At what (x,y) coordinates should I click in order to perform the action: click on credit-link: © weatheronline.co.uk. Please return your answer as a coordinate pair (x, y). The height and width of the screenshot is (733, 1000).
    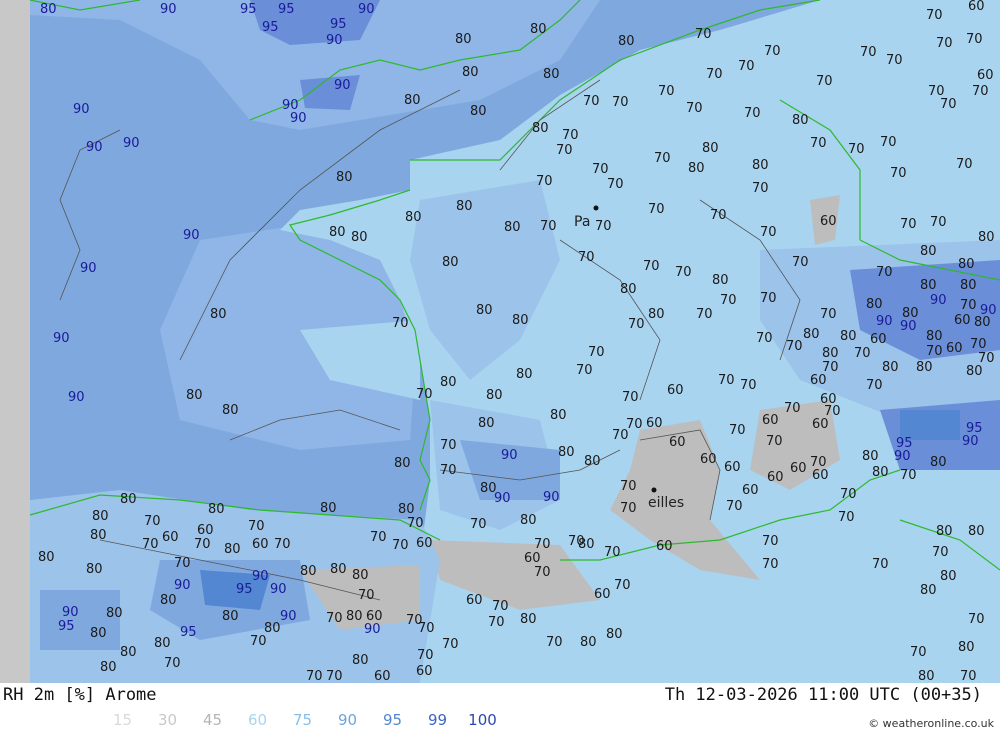
    Looking at the image, I should click on (931, 723).